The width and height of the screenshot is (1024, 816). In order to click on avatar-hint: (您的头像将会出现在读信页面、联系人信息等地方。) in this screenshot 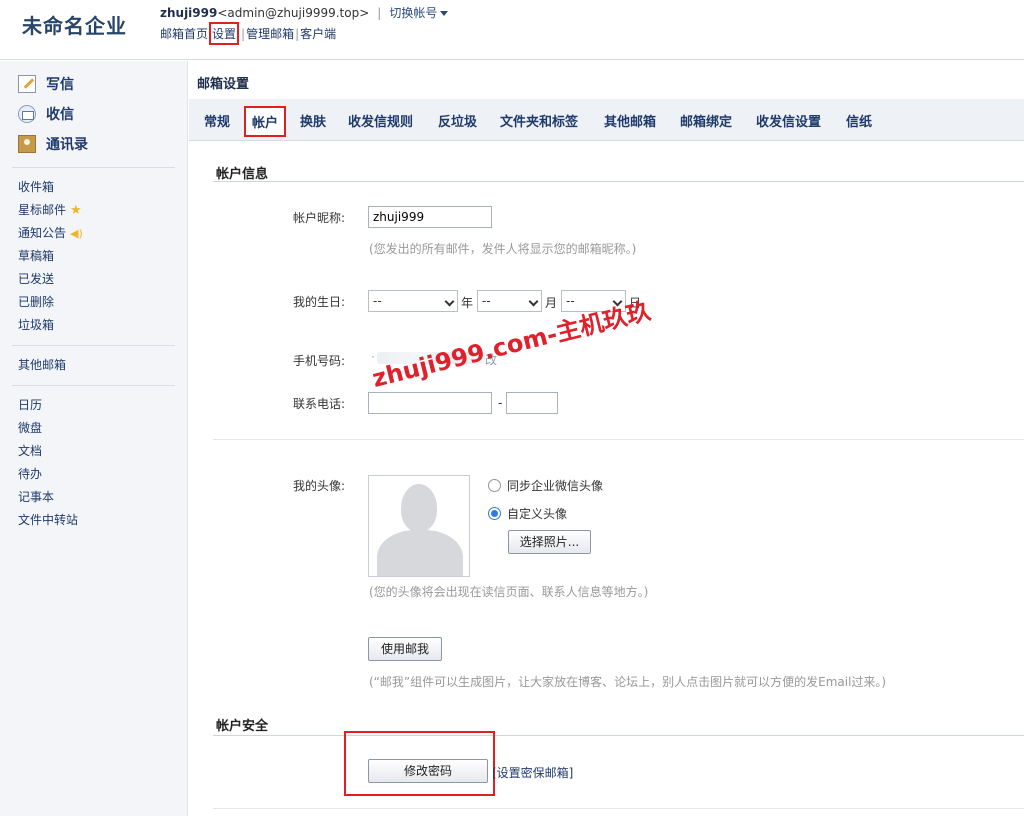, I will do `click(509, 592)`.